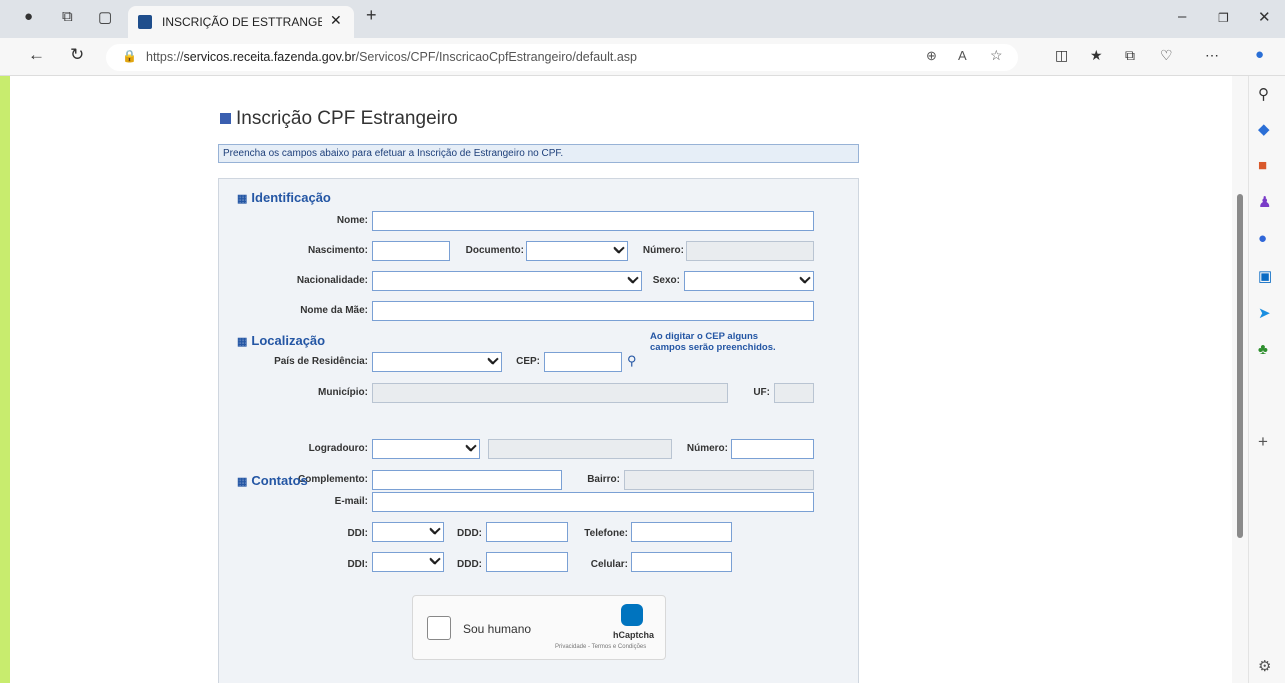  I want to click on ddi-celular-select, so click(408, 562).